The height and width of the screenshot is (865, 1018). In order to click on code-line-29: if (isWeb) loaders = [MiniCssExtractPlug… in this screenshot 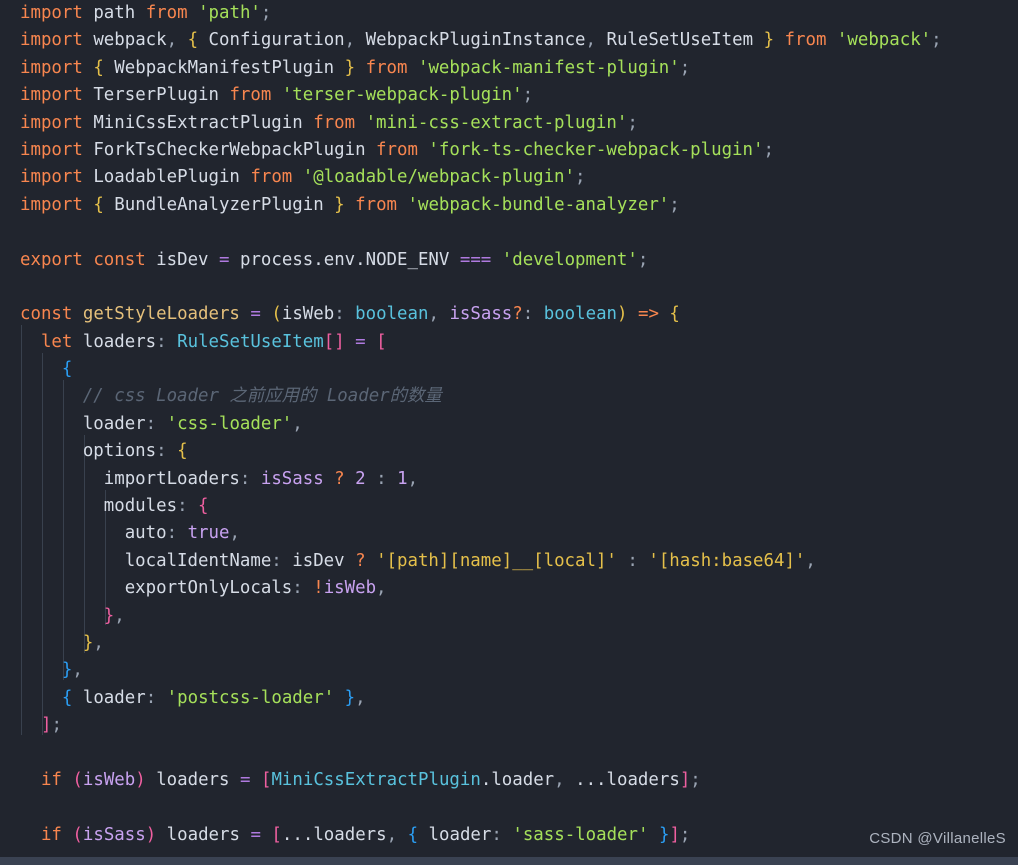, I will do `click(509, 780)`.